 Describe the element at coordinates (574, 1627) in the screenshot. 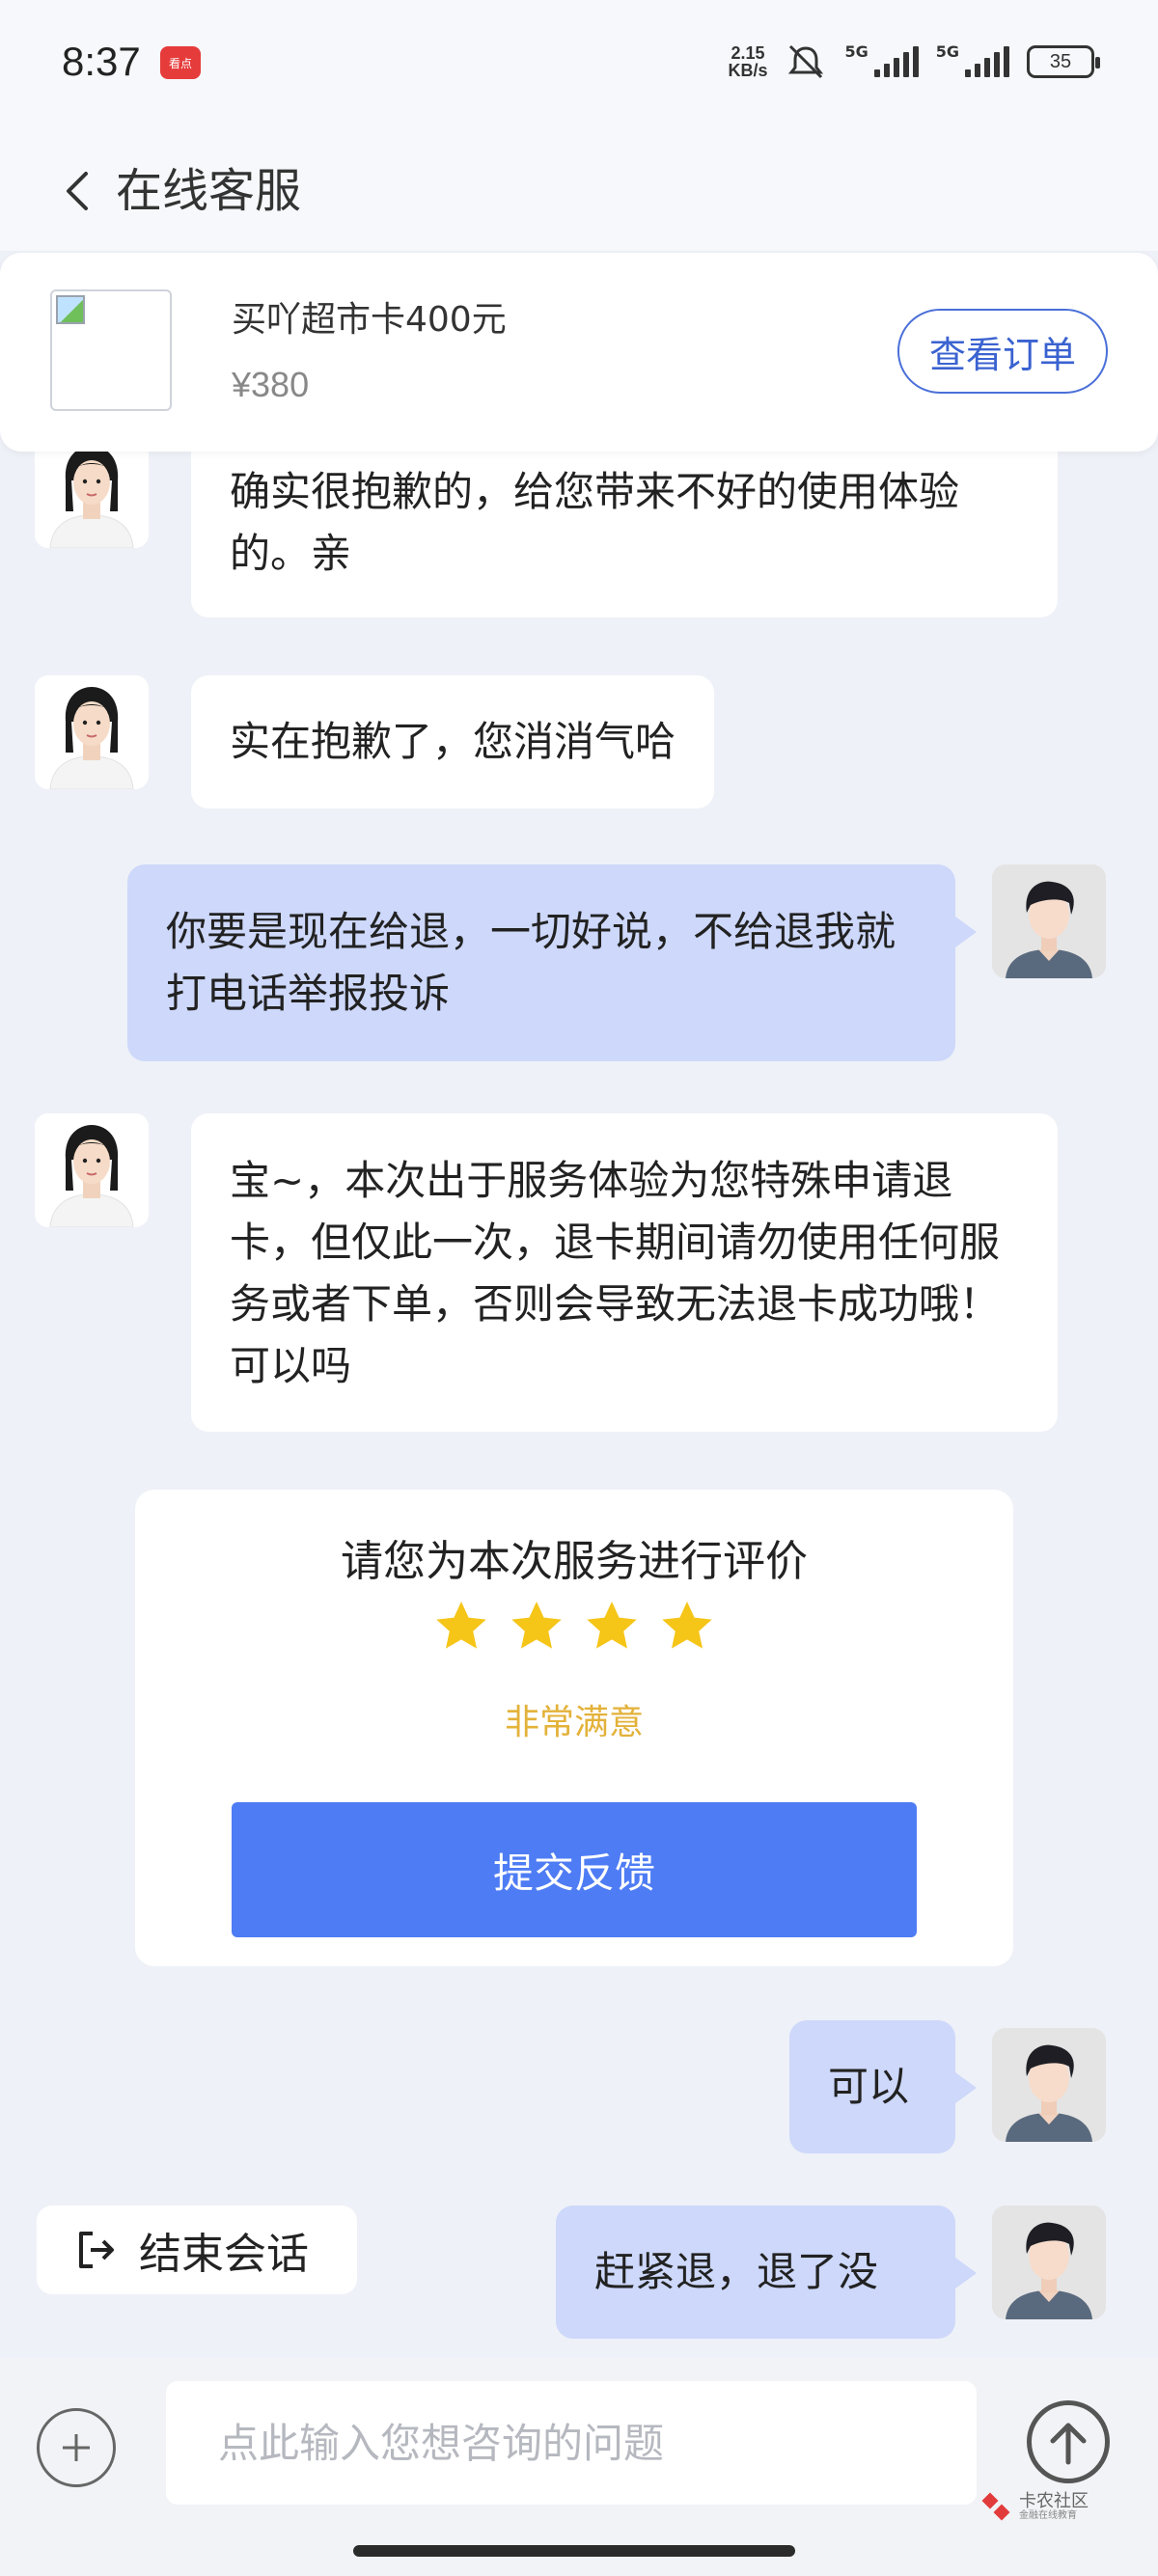

I see `star-rating` at that location.